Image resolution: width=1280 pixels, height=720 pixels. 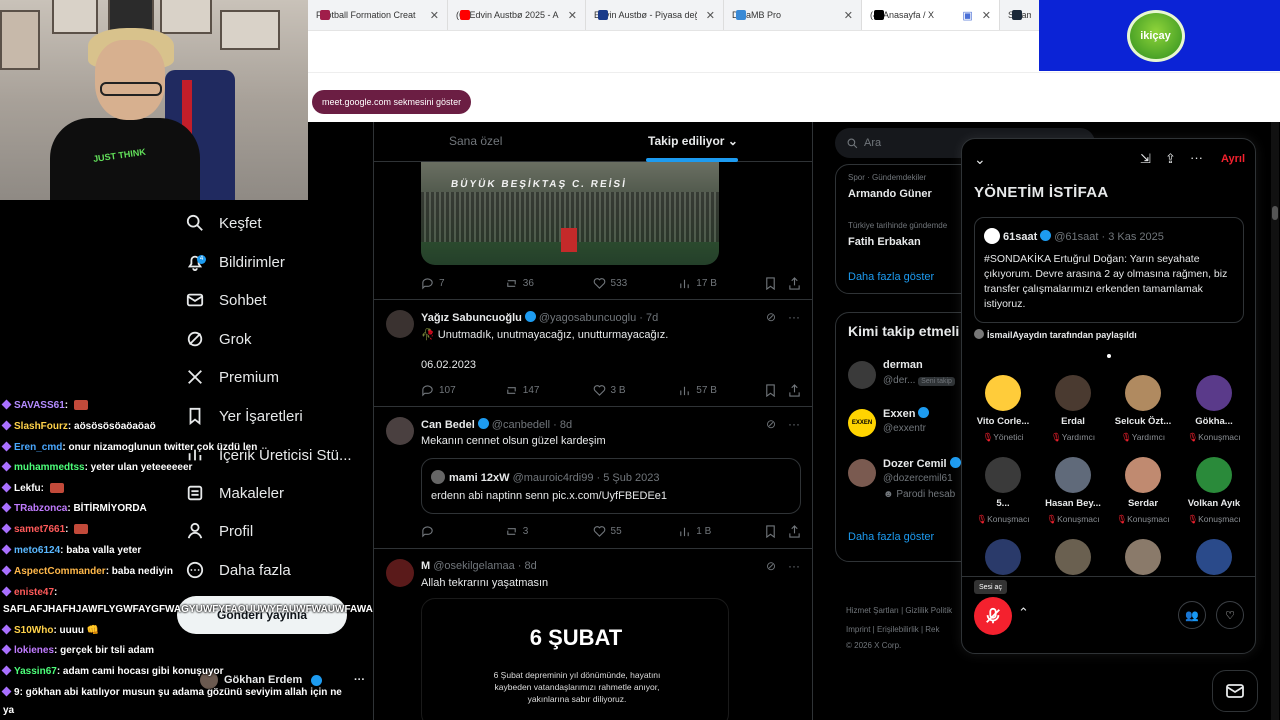 I want to click on chevron-up-icon: ⌃, so click(x=1023, y=613).